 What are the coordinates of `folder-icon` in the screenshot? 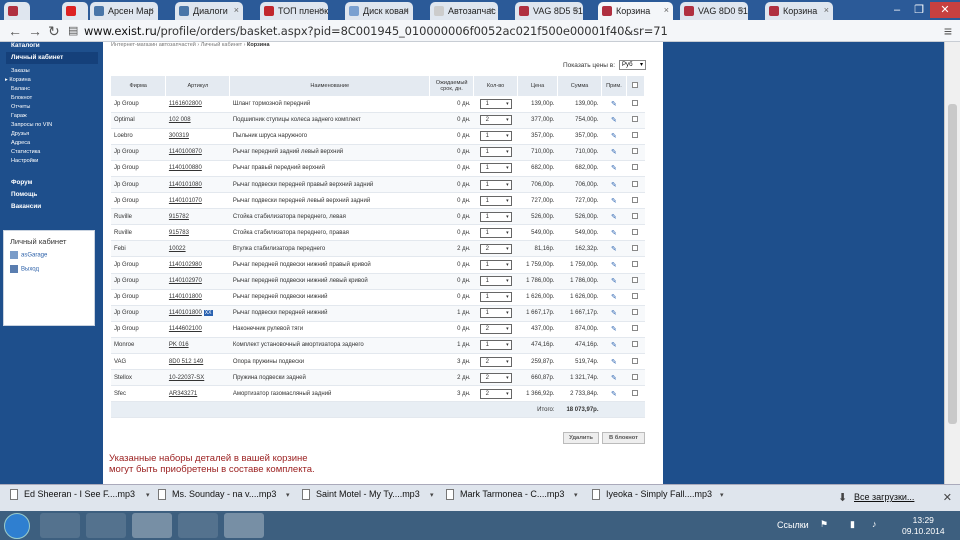 It's located at (106, 525).